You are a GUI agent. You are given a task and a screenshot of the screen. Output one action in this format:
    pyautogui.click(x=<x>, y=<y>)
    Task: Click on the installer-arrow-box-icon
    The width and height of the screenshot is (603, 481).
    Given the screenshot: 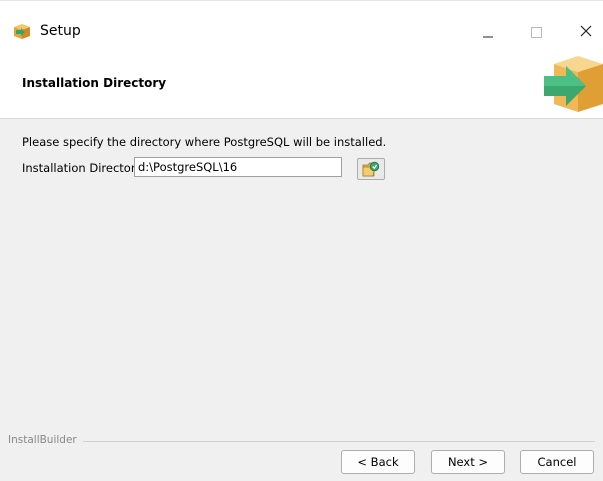 What is the action you would take?
    pyautogui.click(x=571, y=84)
    